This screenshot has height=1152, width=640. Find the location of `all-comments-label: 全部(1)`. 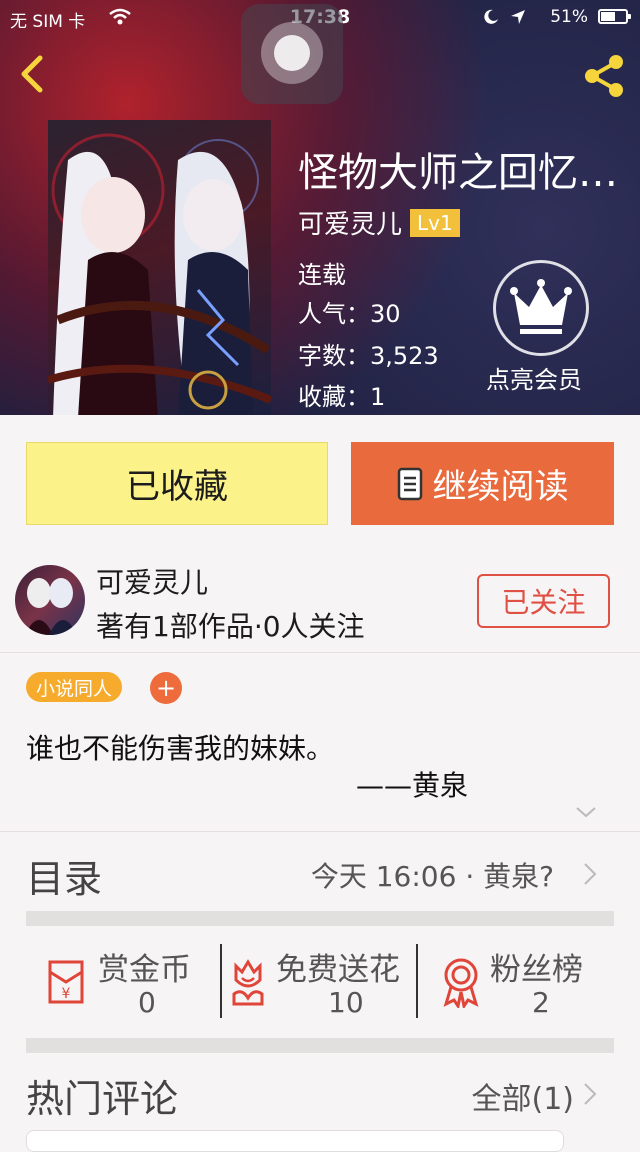

all-comments-label: 全部(1) is located at coordinates (523, 1099).